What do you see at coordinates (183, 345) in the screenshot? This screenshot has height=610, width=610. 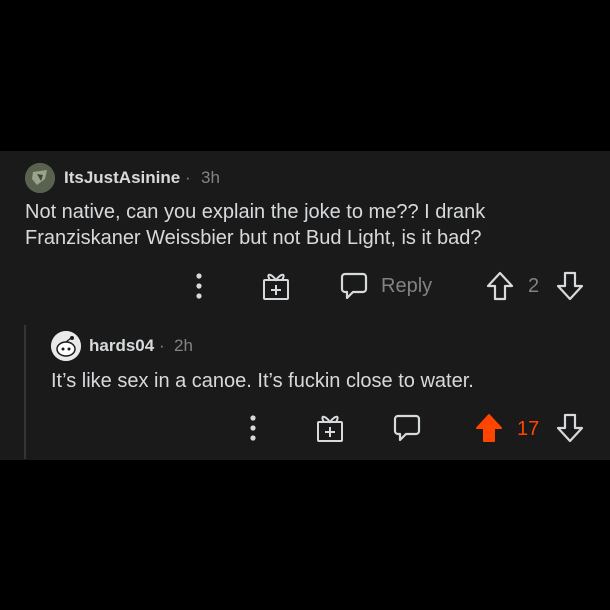 I see `comment-age: 2h` at bounding box center [183, 345].